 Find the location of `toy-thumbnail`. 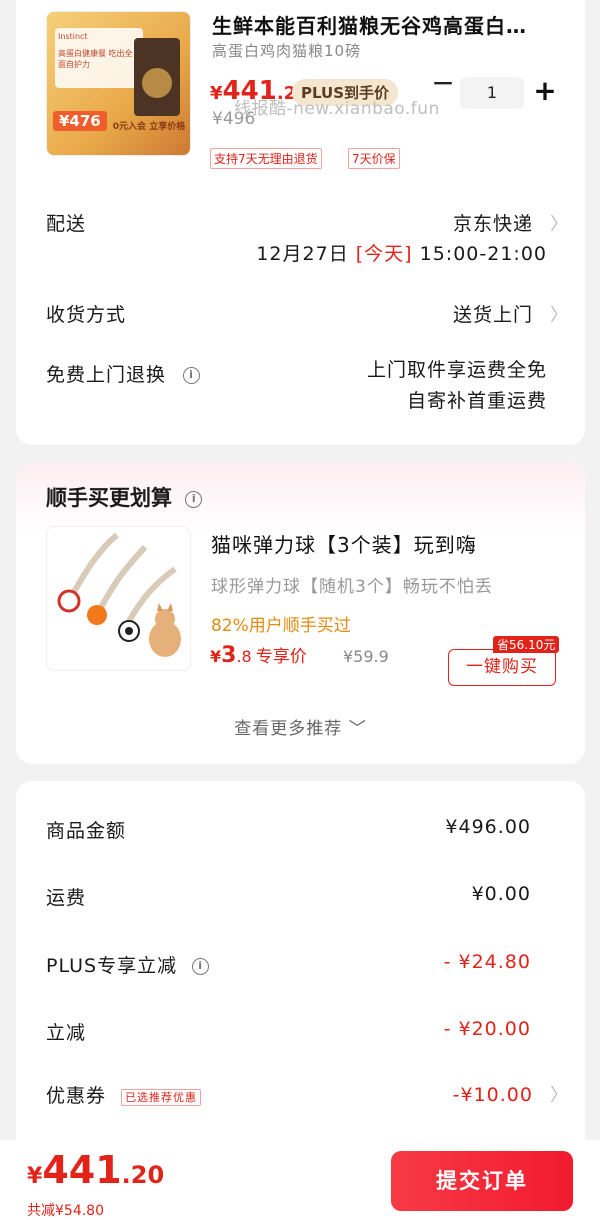

toy-thumbnail is located at coordinates (118, 598).